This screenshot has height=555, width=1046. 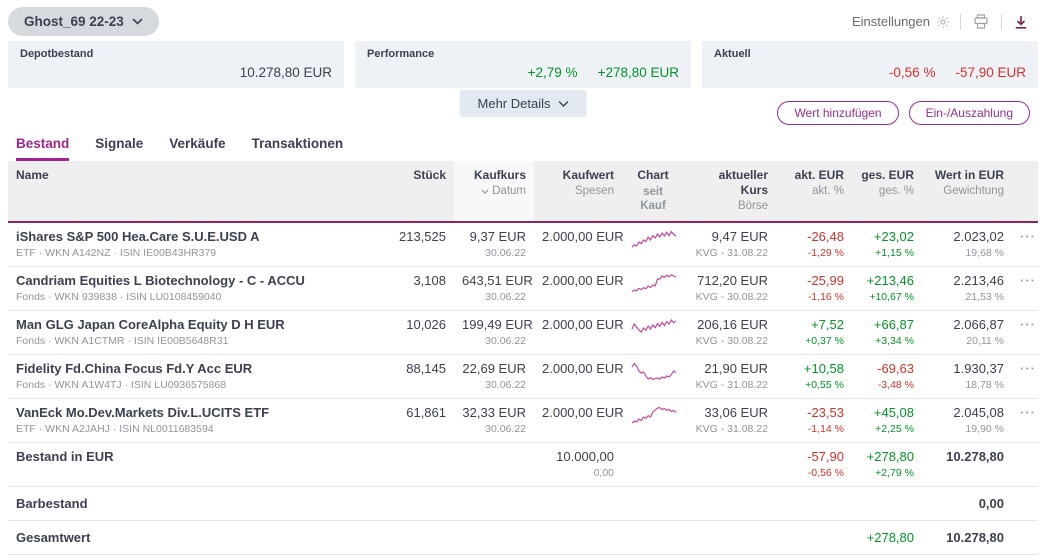 What do you see at coordinates (523, 537) in the screenshot?
I see `totals-row-gesamtwert: Gesamtwert +278,80 10.278,80` at bounding box center [523, 537].